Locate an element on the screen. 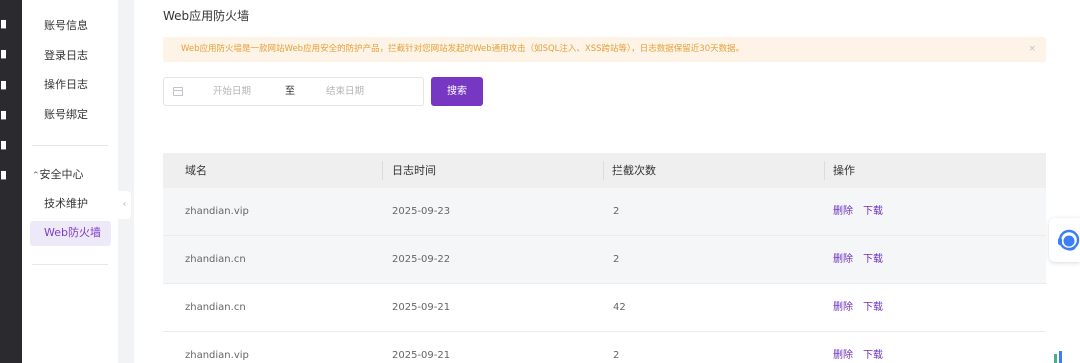  sidebar-group-label: 安全中心 is located at coordinates (61, 174).